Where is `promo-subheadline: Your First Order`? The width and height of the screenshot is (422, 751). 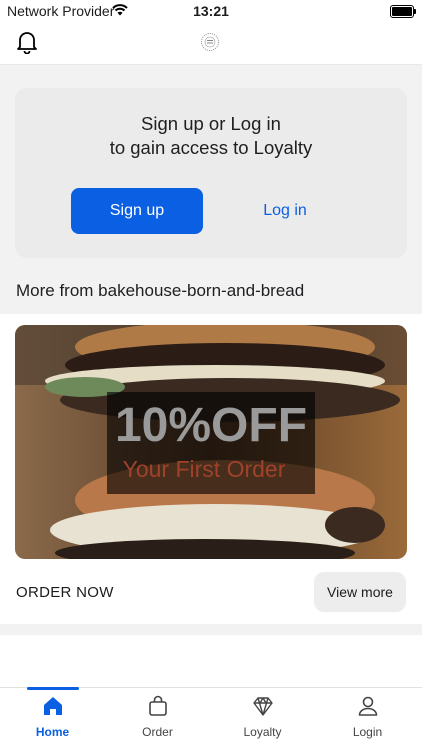 promo-subheadline: Your First Order is located at coordinates (204, 469).